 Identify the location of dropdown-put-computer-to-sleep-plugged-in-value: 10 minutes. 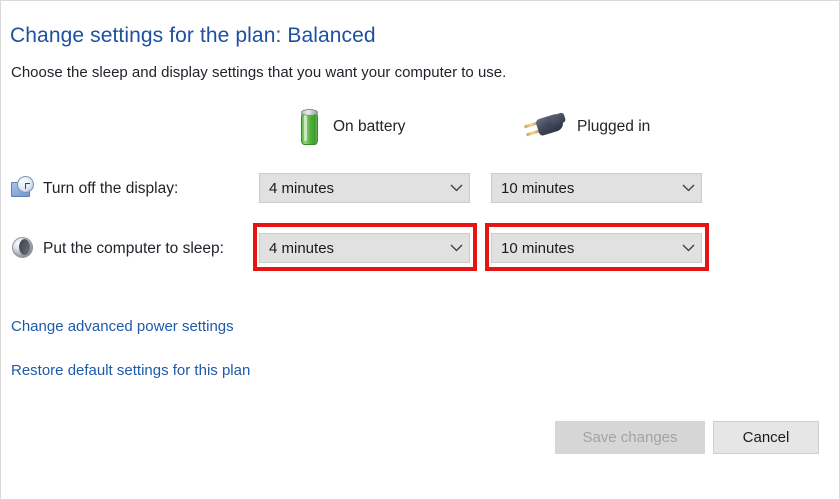
(538, 248).